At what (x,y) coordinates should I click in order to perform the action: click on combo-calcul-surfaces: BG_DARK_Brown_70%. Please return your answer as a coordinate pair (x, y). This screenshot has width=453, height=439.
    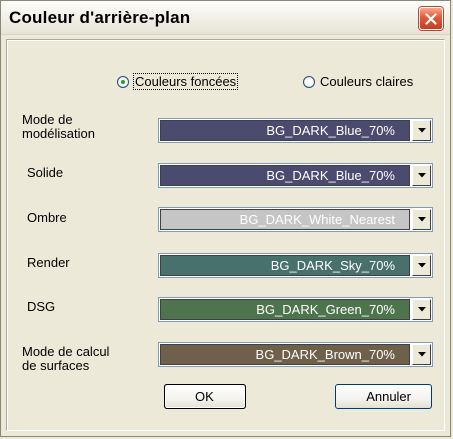
    Looking at the image, I should click on (295, 354).